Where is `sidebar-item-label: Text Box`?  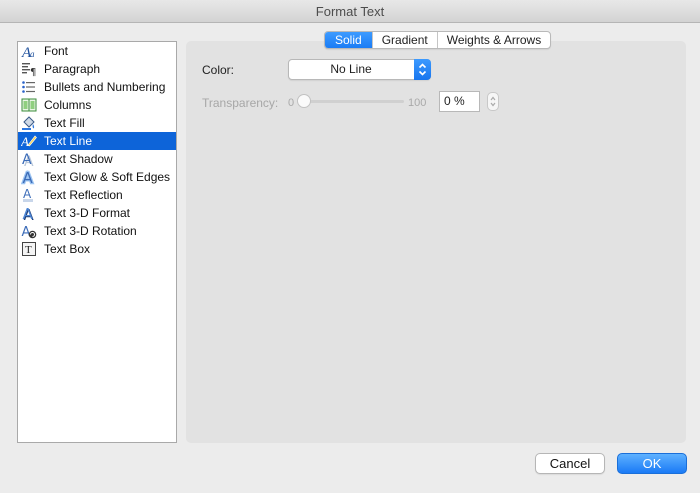 sidebar-item-label: Text Box is located at coordinates (67, 249).